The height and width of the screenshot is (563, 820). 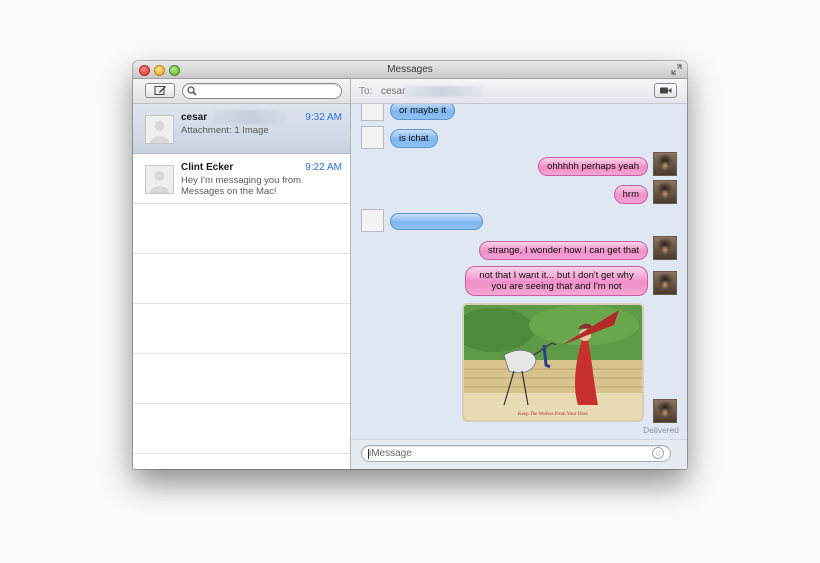 I want to click on message-input-placeholder: iMessage, so click(x=390, y=453).